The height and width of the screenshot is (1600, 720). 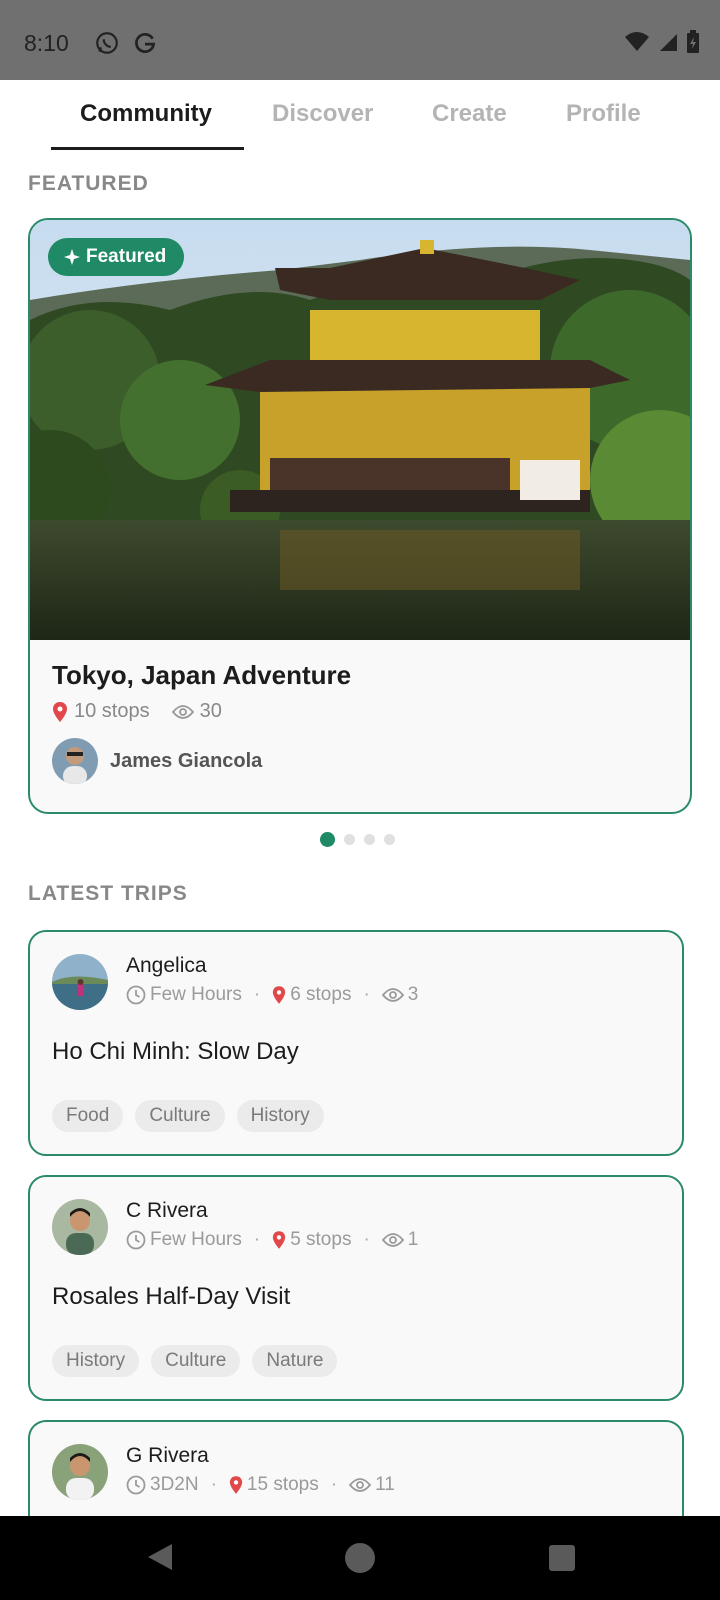 I want to click on home-button-icon, so click(x=360, y=1558).